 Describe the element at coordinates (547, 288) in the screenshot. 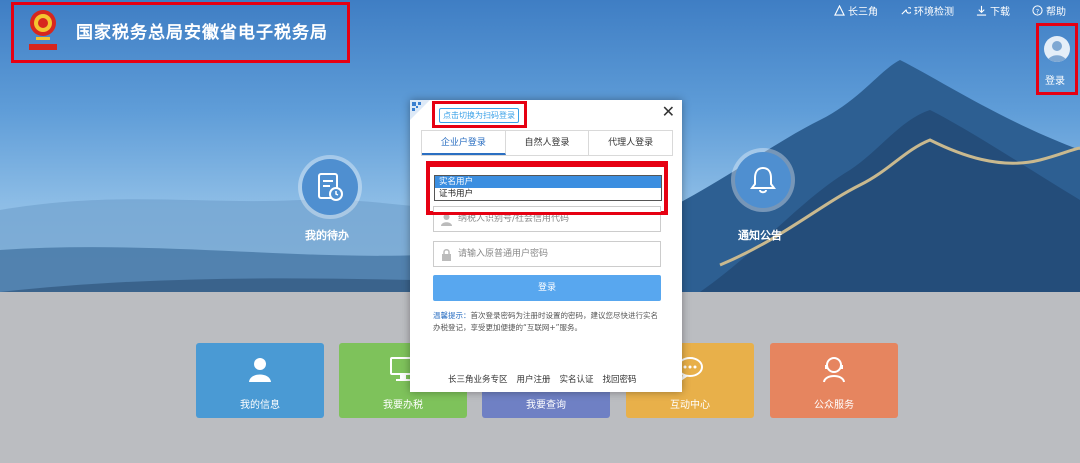

I see `login-submit-button: 登录` at that location.